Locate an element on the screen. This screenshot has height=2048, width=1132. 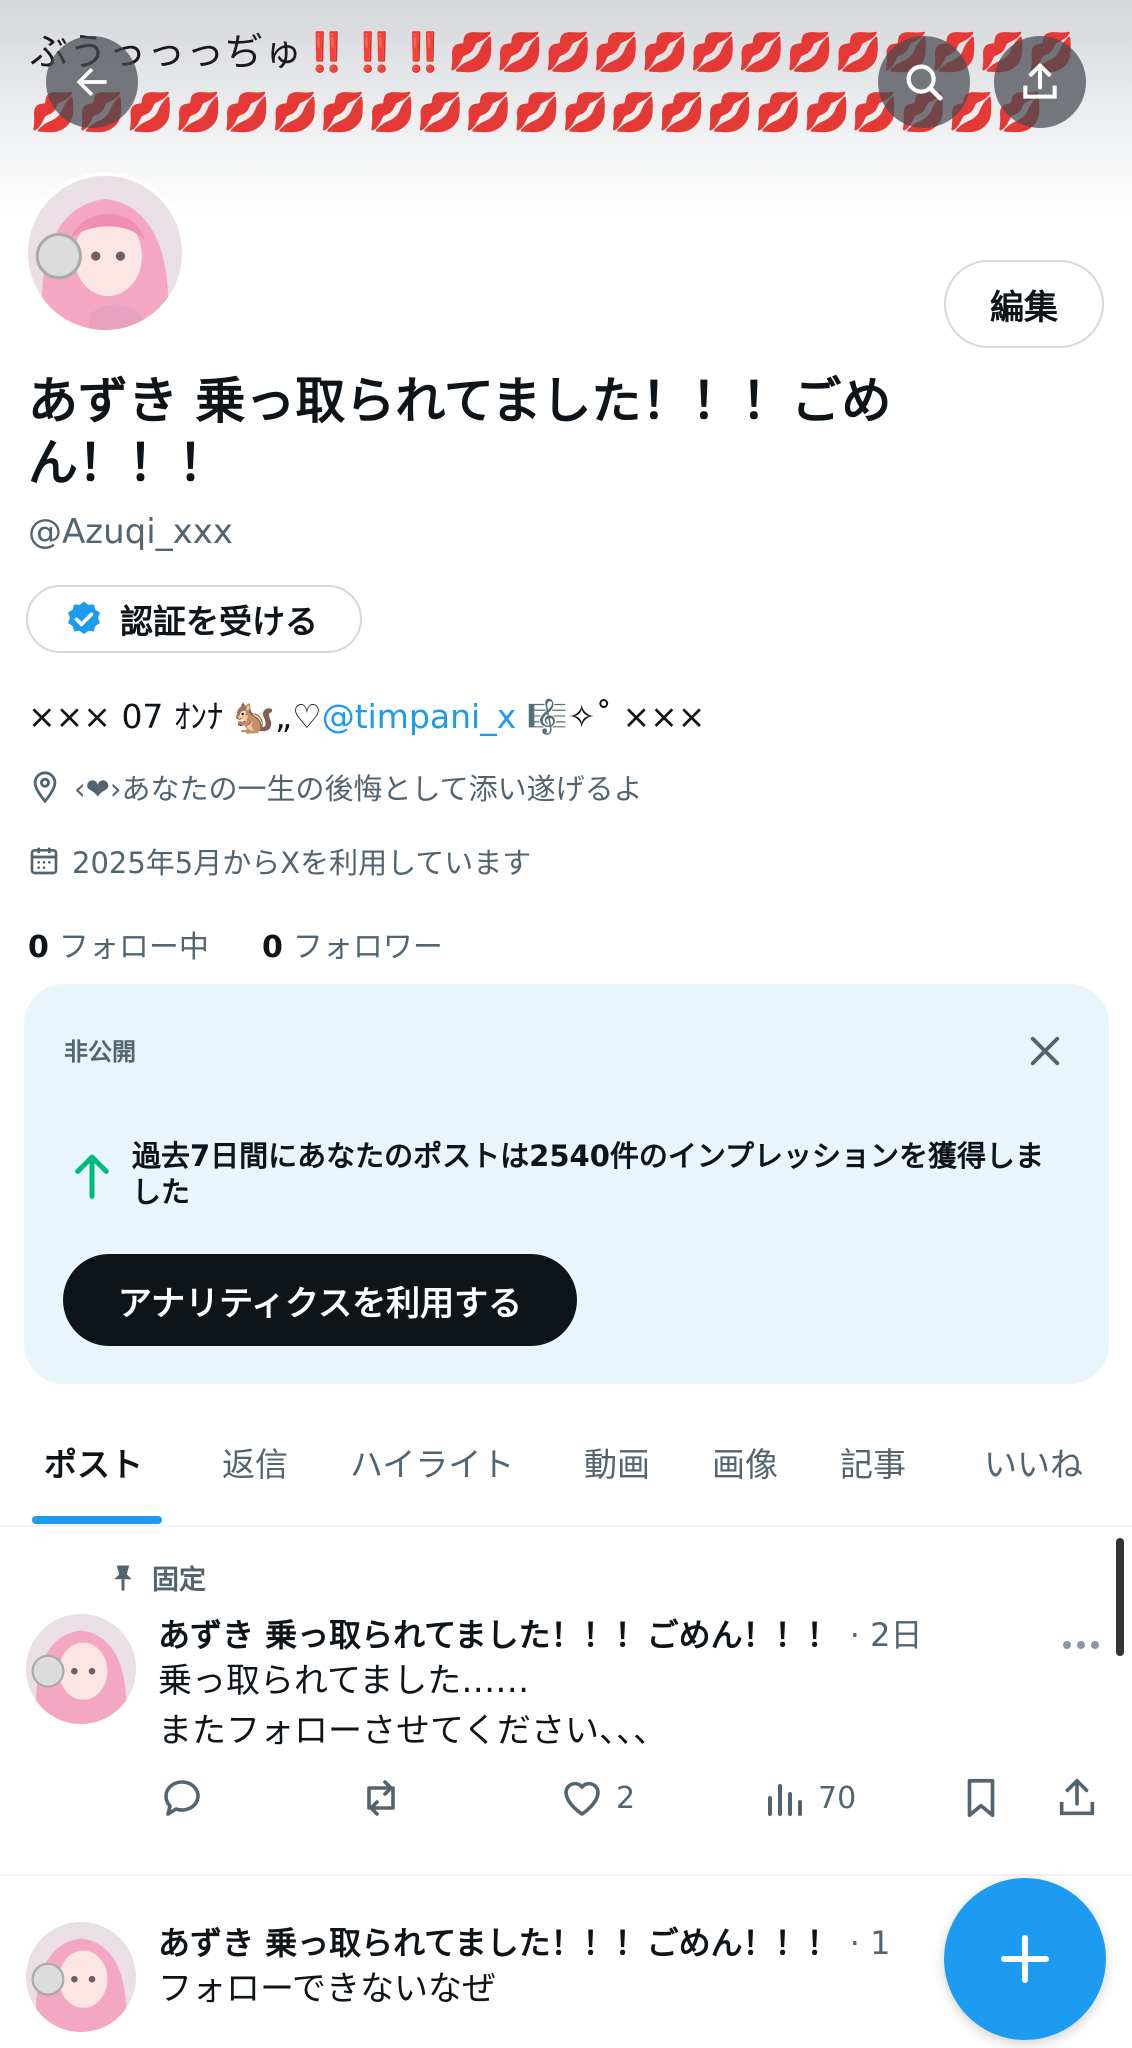
compose-post-button is located at coordinates (1025, 1959).